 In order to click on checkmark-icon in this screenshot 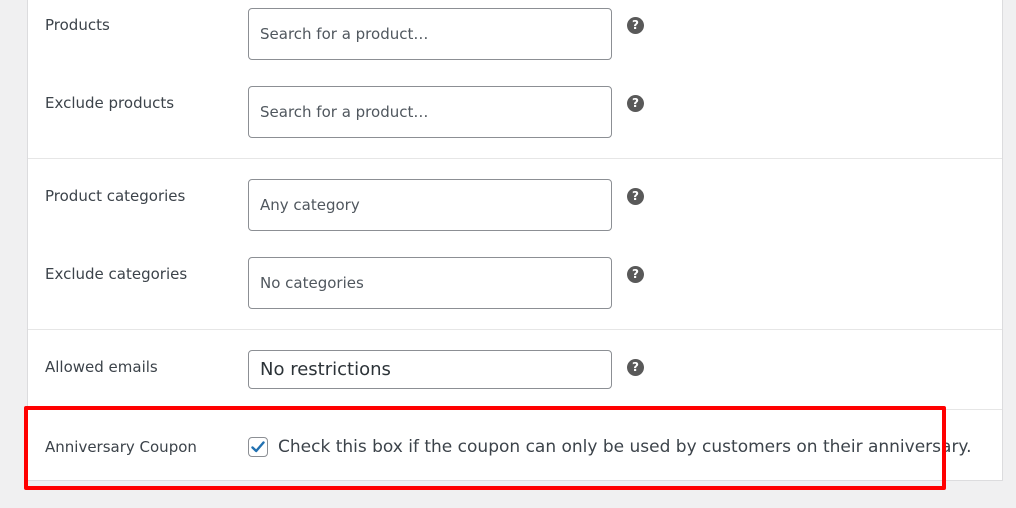, I will do `click(258, 447)`.